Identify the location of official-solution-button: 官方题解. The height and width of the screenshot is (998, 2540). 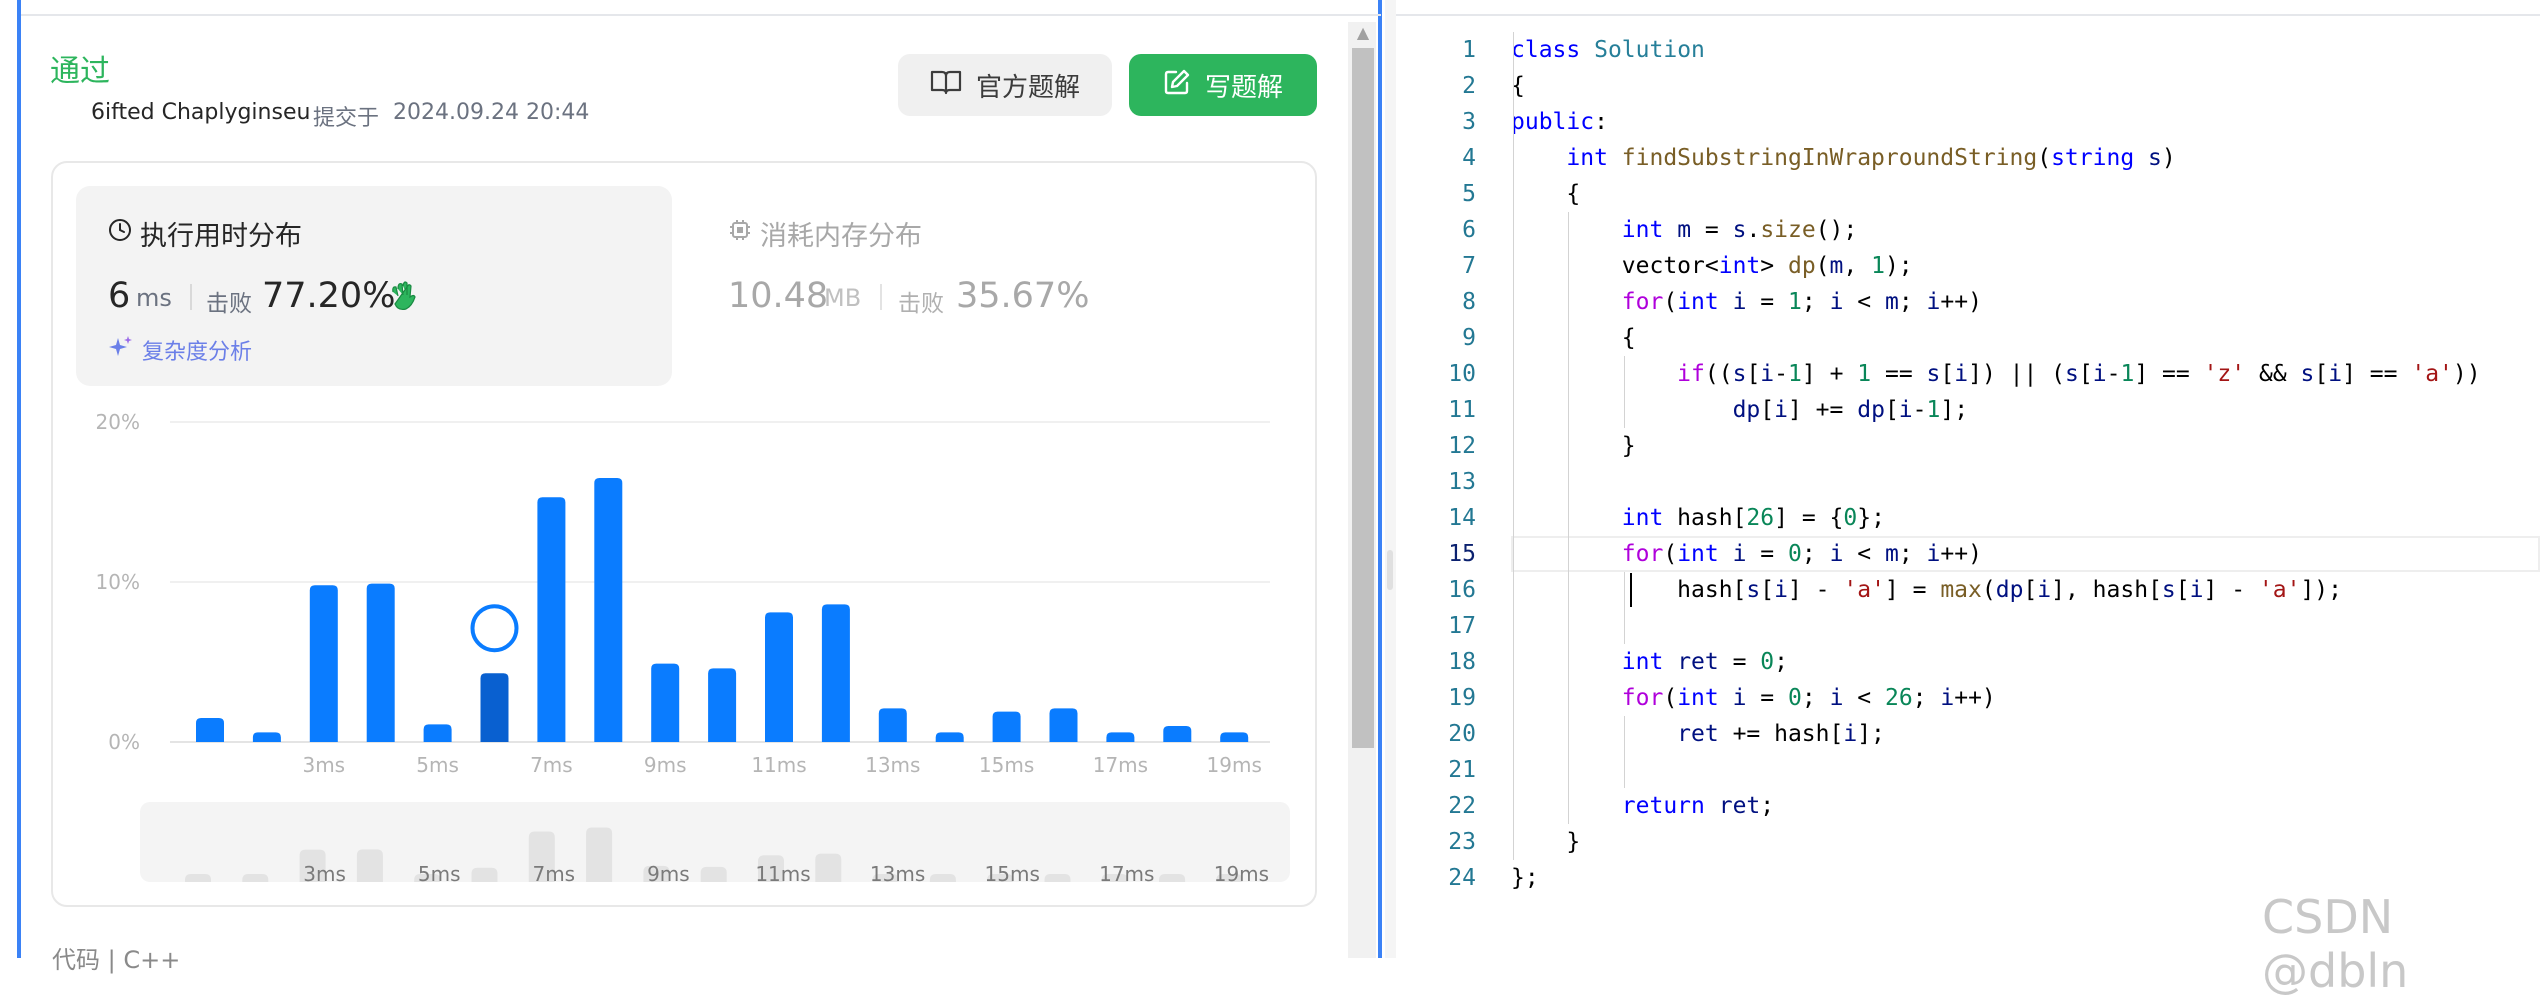
(1005, 85).